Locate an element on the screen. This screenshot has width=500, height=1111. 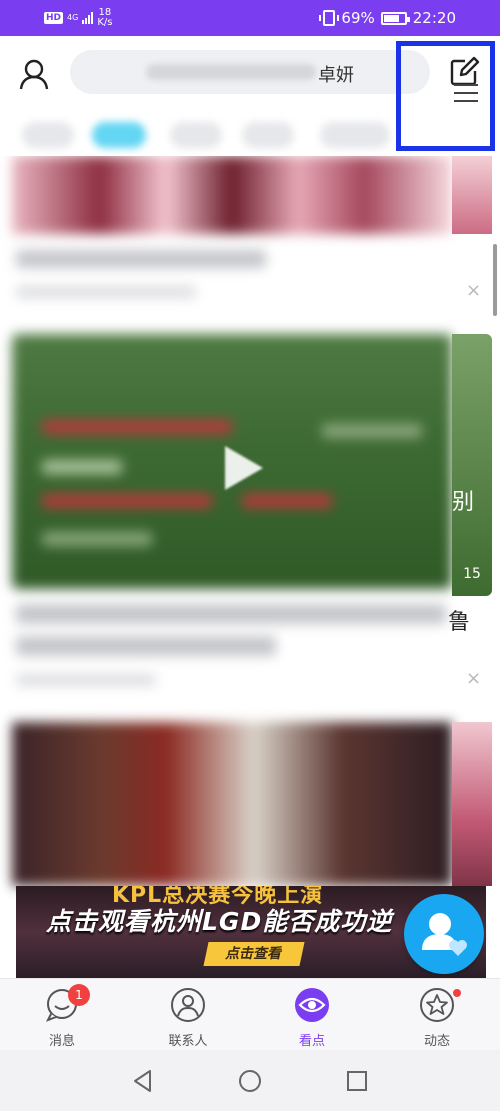
nav-label: 动态 is located at coordinates (436, 1041).